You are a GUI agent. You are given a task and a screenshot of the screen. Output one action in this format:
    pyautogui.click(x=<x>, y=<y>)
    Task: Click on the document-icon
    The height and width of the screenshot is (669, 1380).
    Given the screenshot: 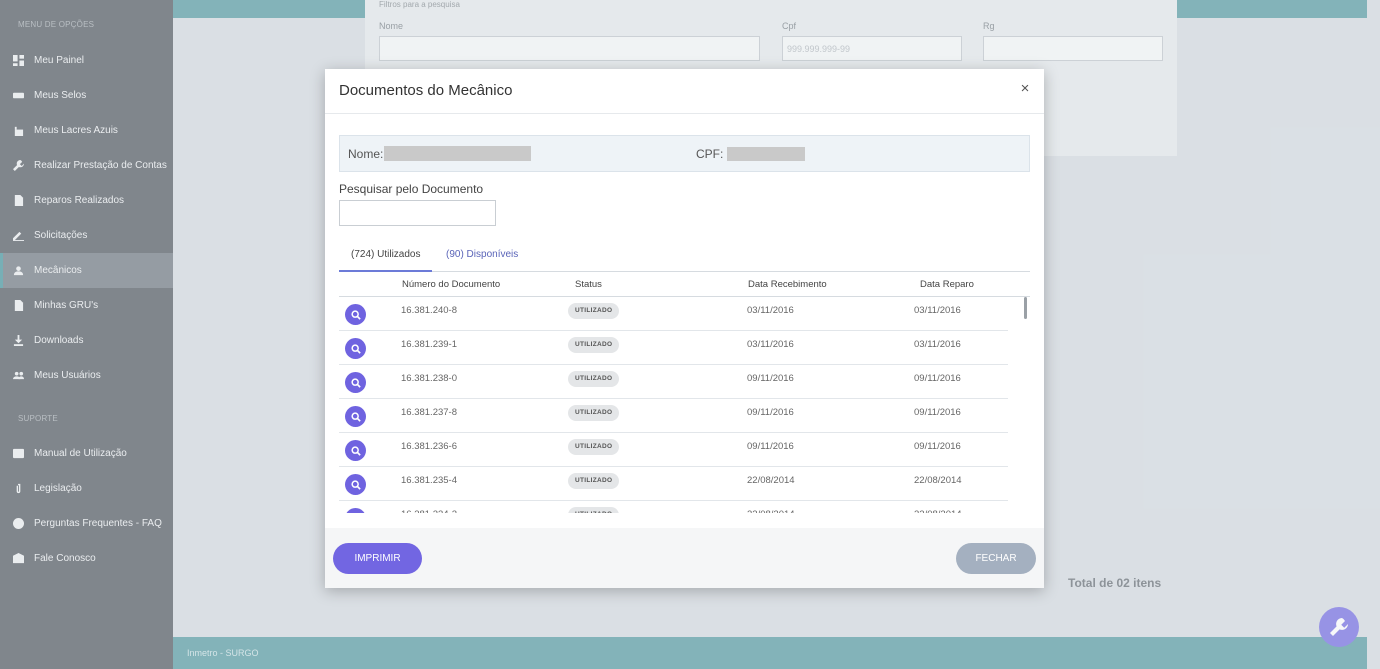 What is the action you would take?
    pyautogui.click(x=18, y=201)
    